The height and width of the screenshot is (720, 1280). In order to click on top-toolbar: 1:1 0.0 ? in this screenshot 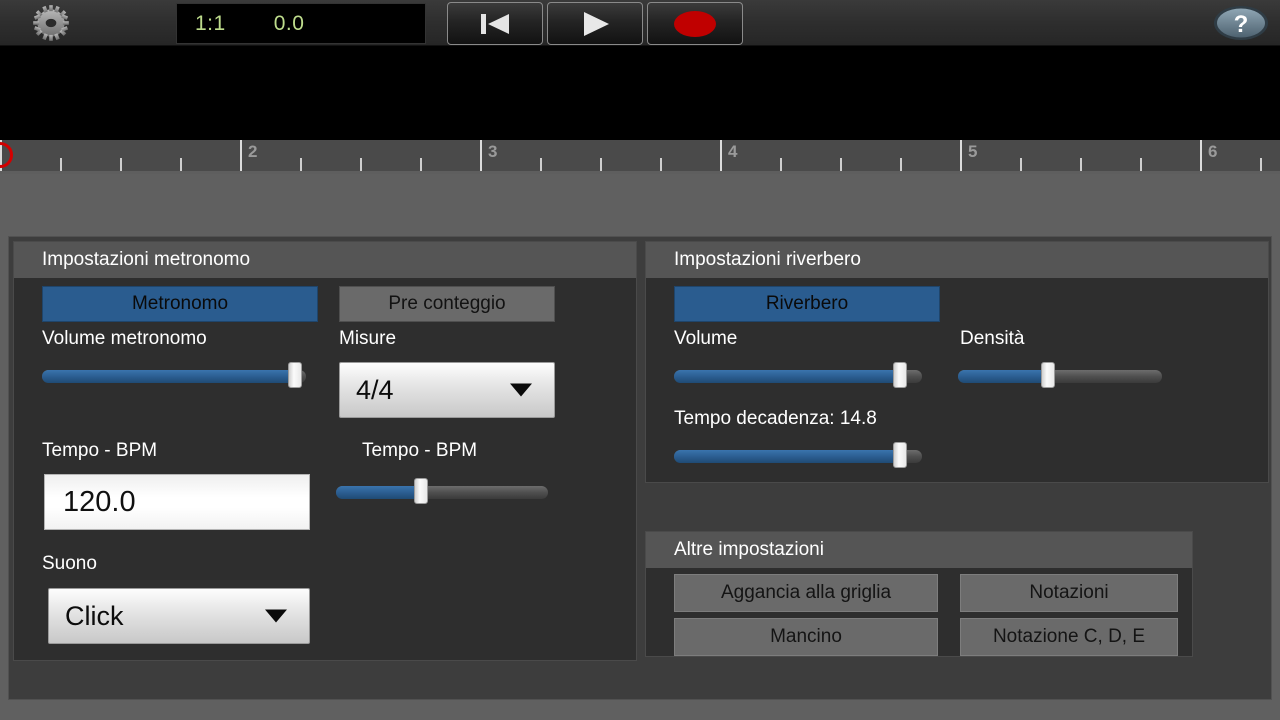, I will do `click(640, 23)`.